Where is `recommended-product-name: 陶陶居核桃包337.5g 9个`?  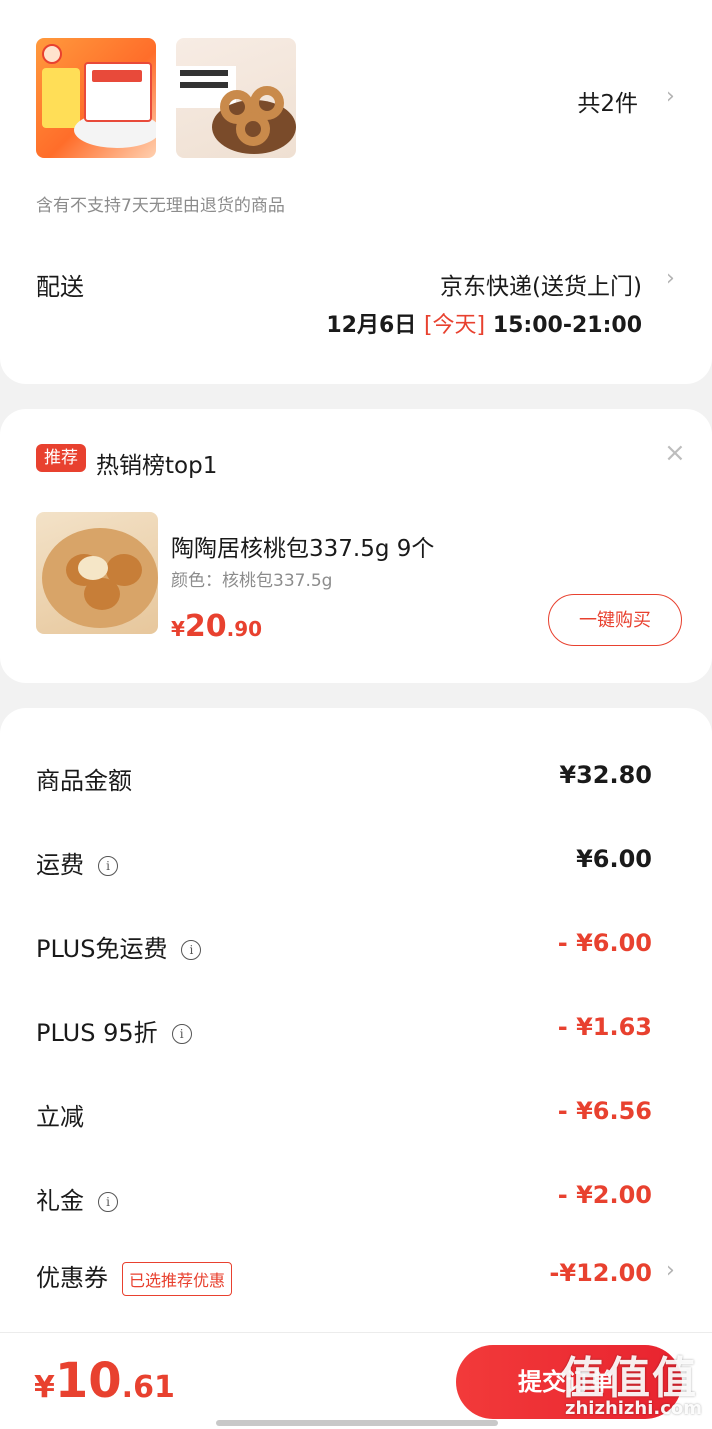
recommended-product-name: 陶陶居核桃包337.5g 9个 is located at coordinates (302, 546).